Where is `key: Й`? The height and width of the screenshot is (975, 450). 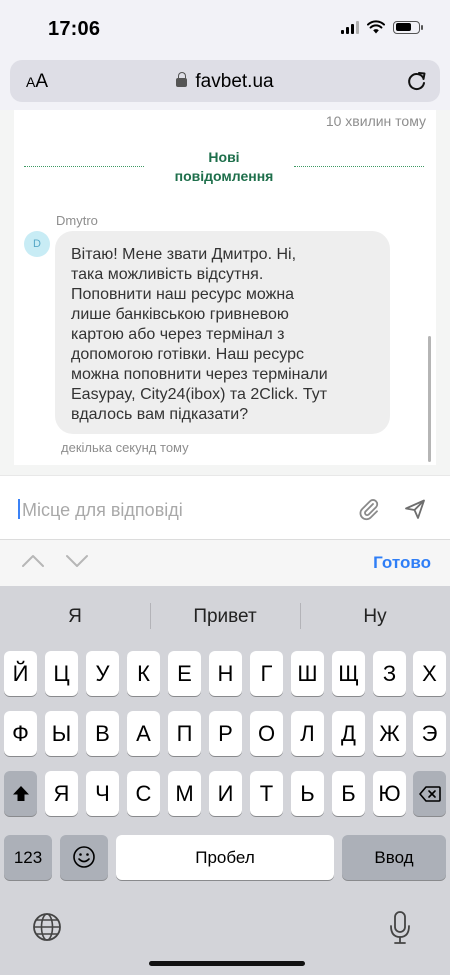 key: Й is located at coordinates (20, 673).